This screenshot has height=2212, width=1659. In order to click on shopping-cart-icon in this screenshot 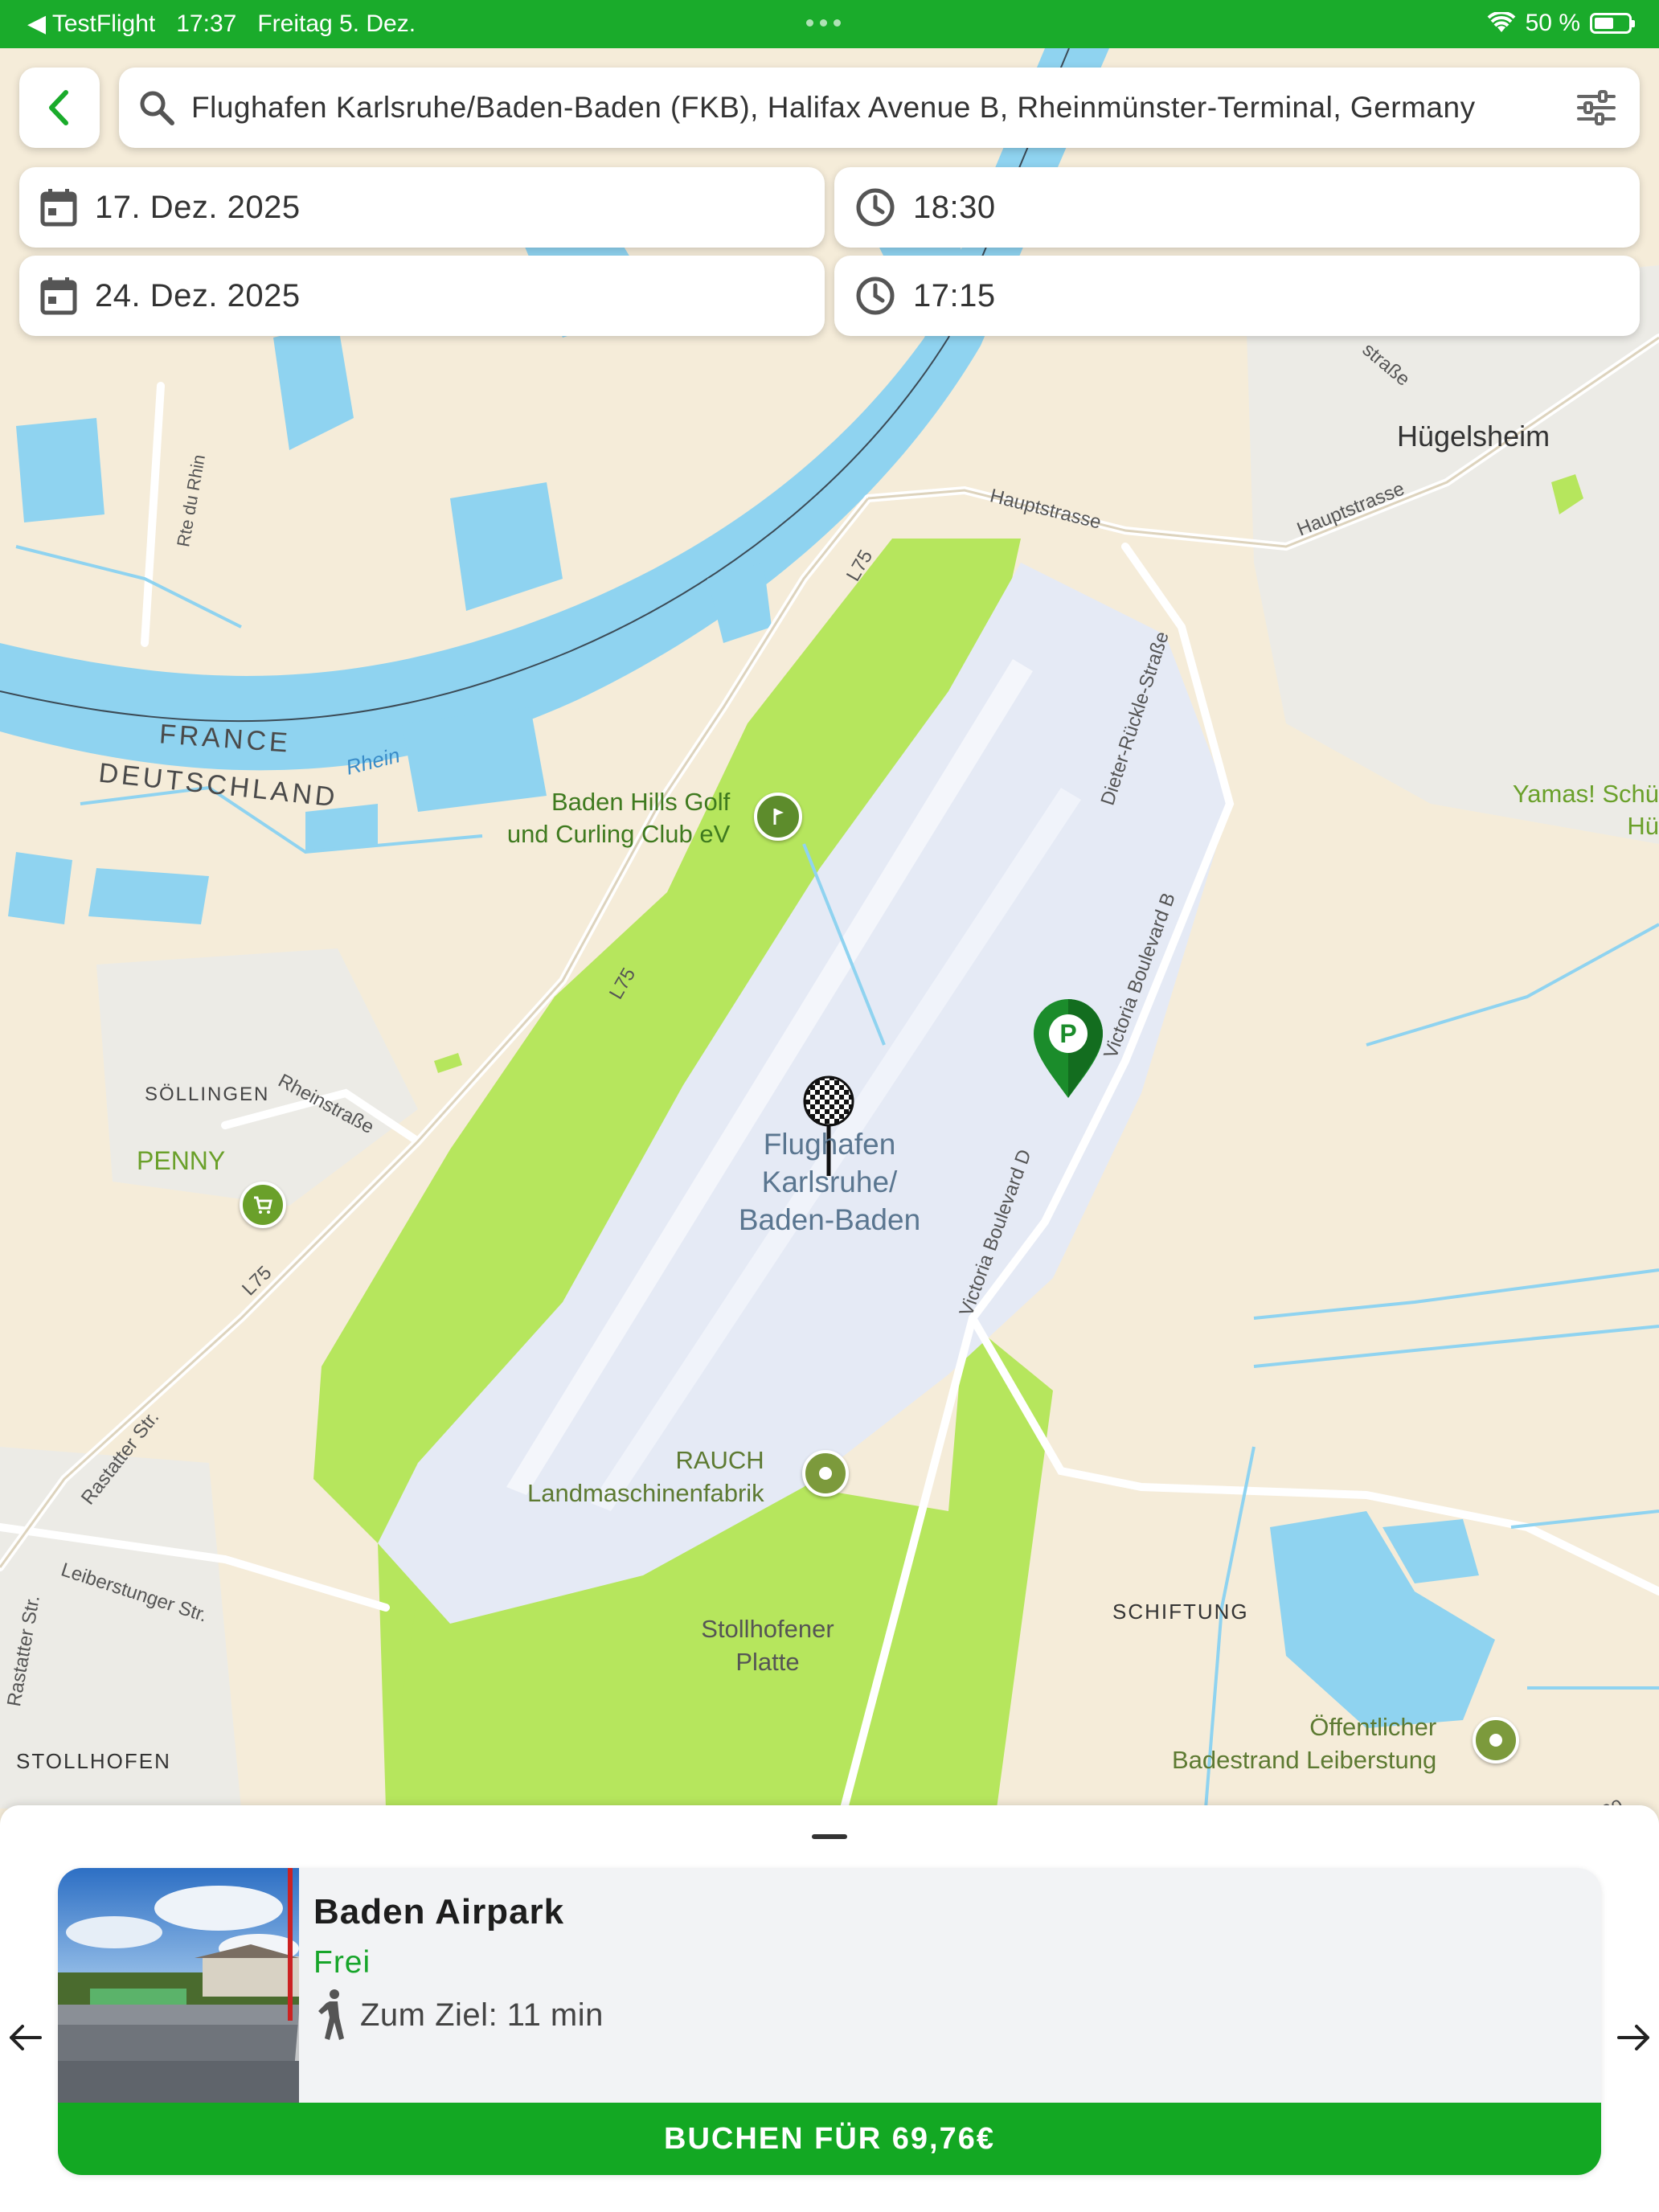, I will do `click(263, 1205)`.